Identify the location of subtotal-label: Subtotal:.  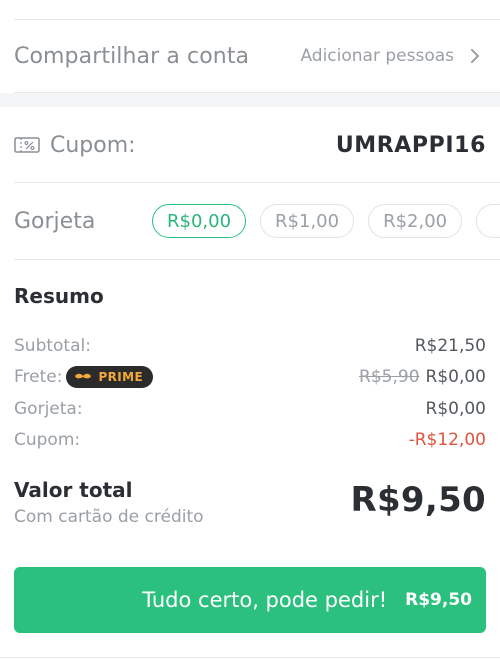
(52, 346).